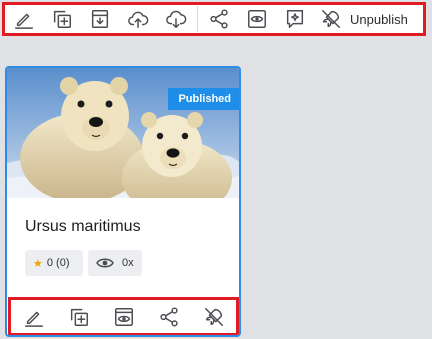  I want to click on card-duplicate-button, so click(79, 317).